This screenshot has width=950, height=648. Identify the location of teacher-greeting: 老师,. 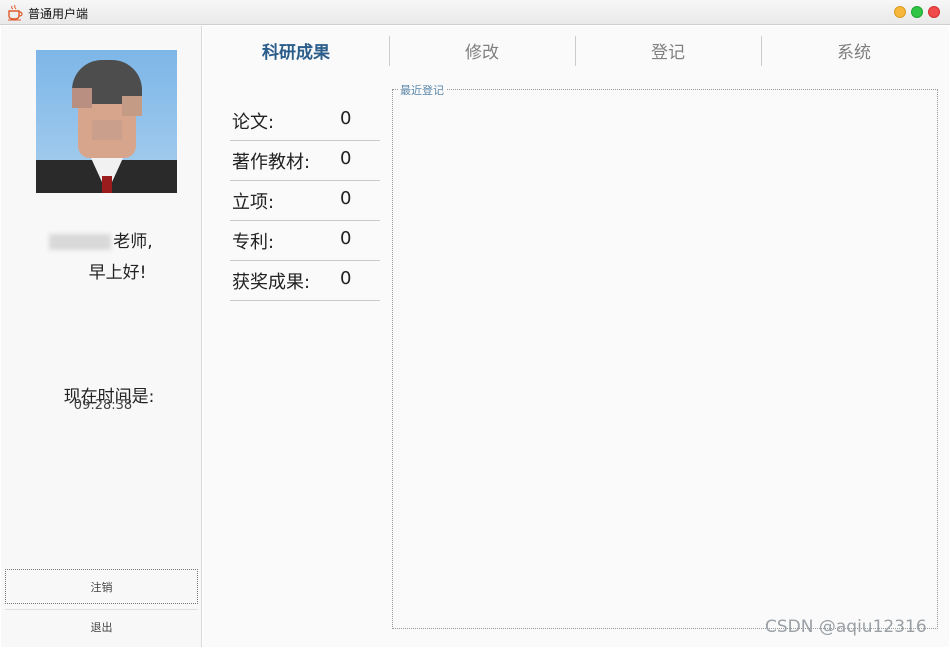
(101, 239).